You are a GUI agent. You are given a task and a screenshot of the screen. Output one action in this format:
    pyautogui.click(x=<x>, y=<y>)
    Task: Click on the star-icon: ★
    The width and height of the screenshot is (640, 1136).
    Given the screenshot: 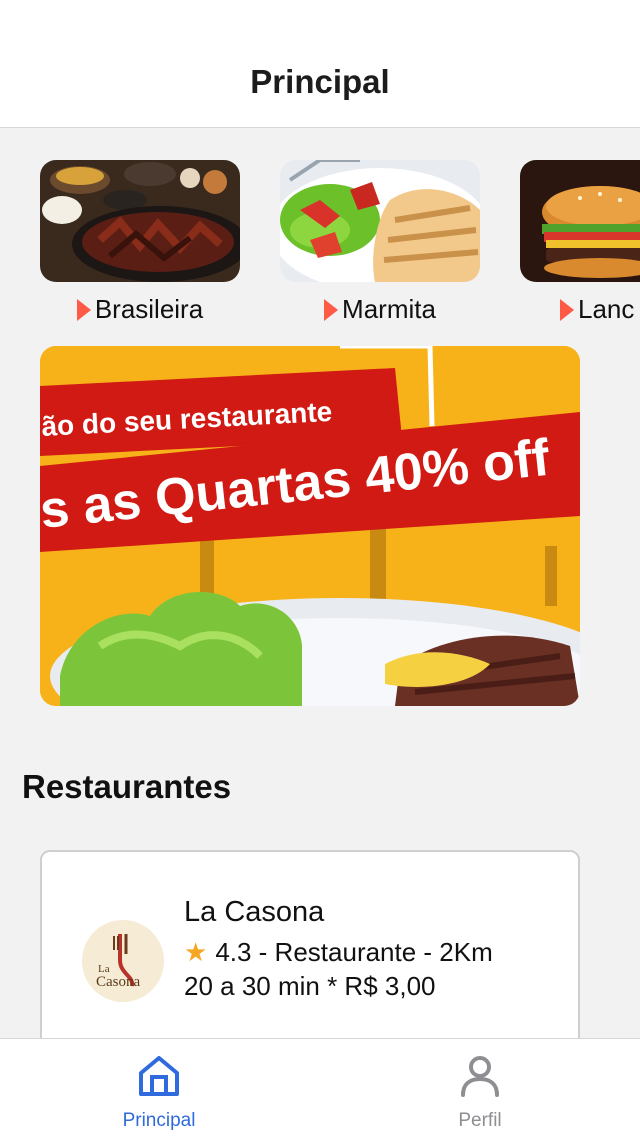 What is the action you would take?
    pyautogui.click(x=196, y=951)
    